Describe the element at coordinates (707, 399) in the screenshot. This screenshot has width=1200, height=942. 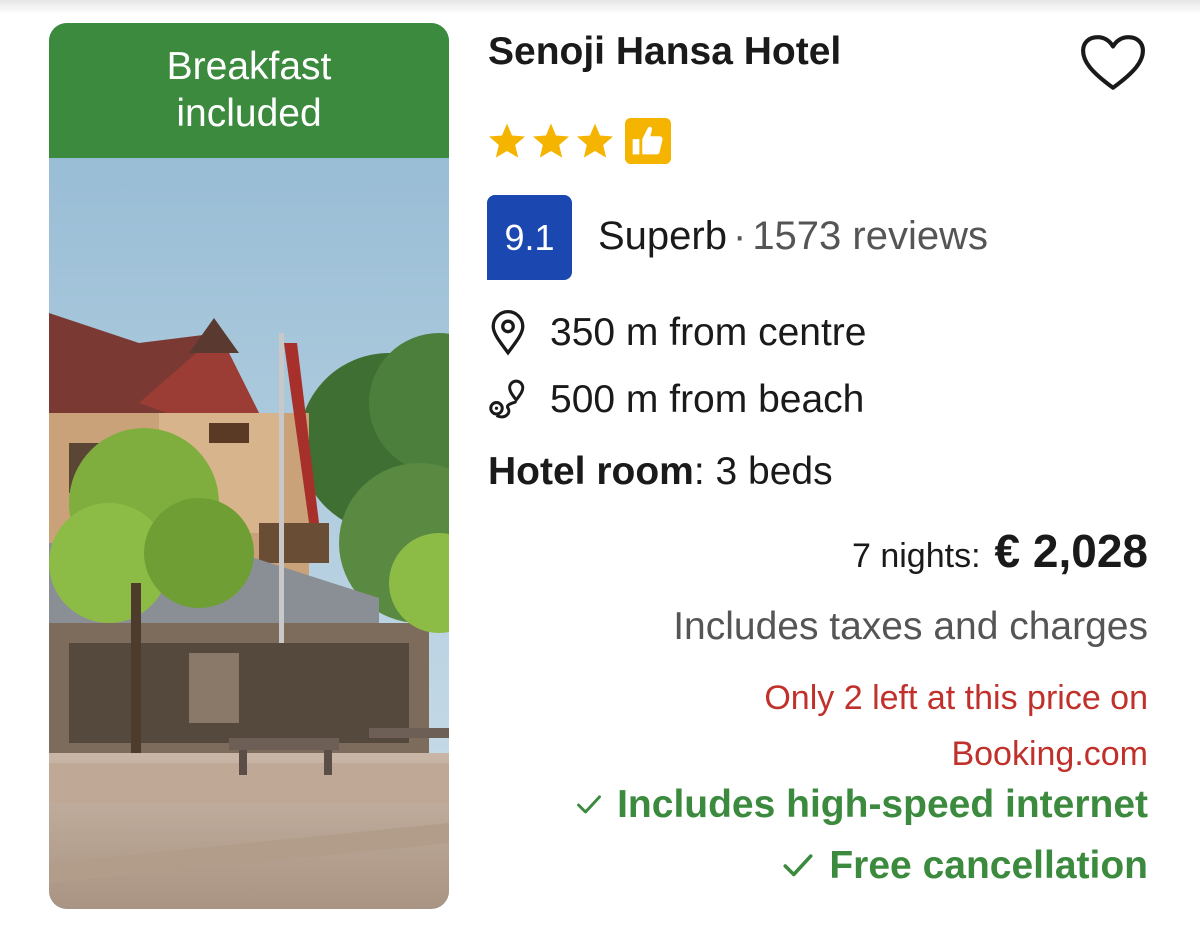
I see `distance-beach: 500 m from beach` at that location.